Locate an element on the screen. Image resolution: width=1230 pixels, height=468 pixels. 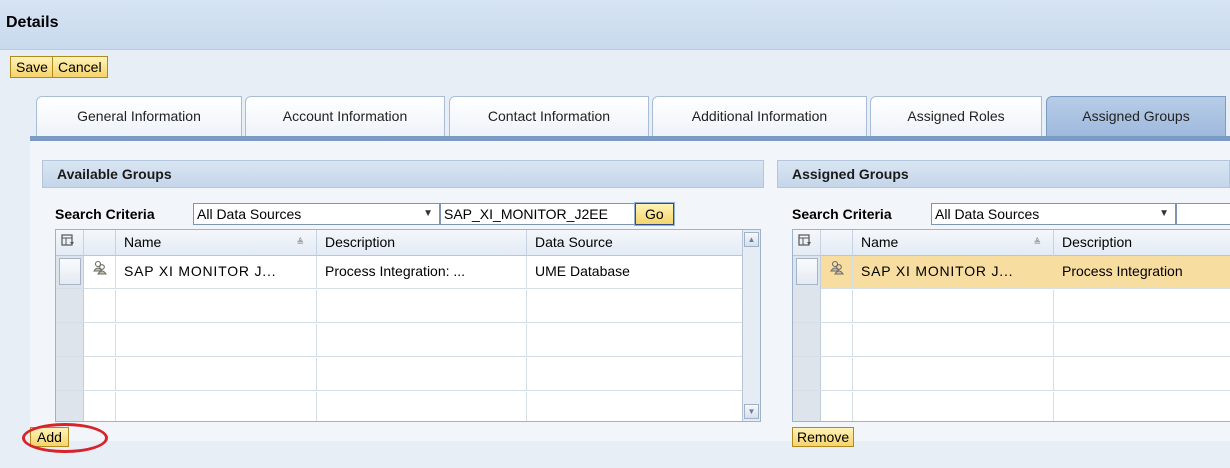
tab-assigned-groups: Assigned Groups is located at coordinates (1136, 116).